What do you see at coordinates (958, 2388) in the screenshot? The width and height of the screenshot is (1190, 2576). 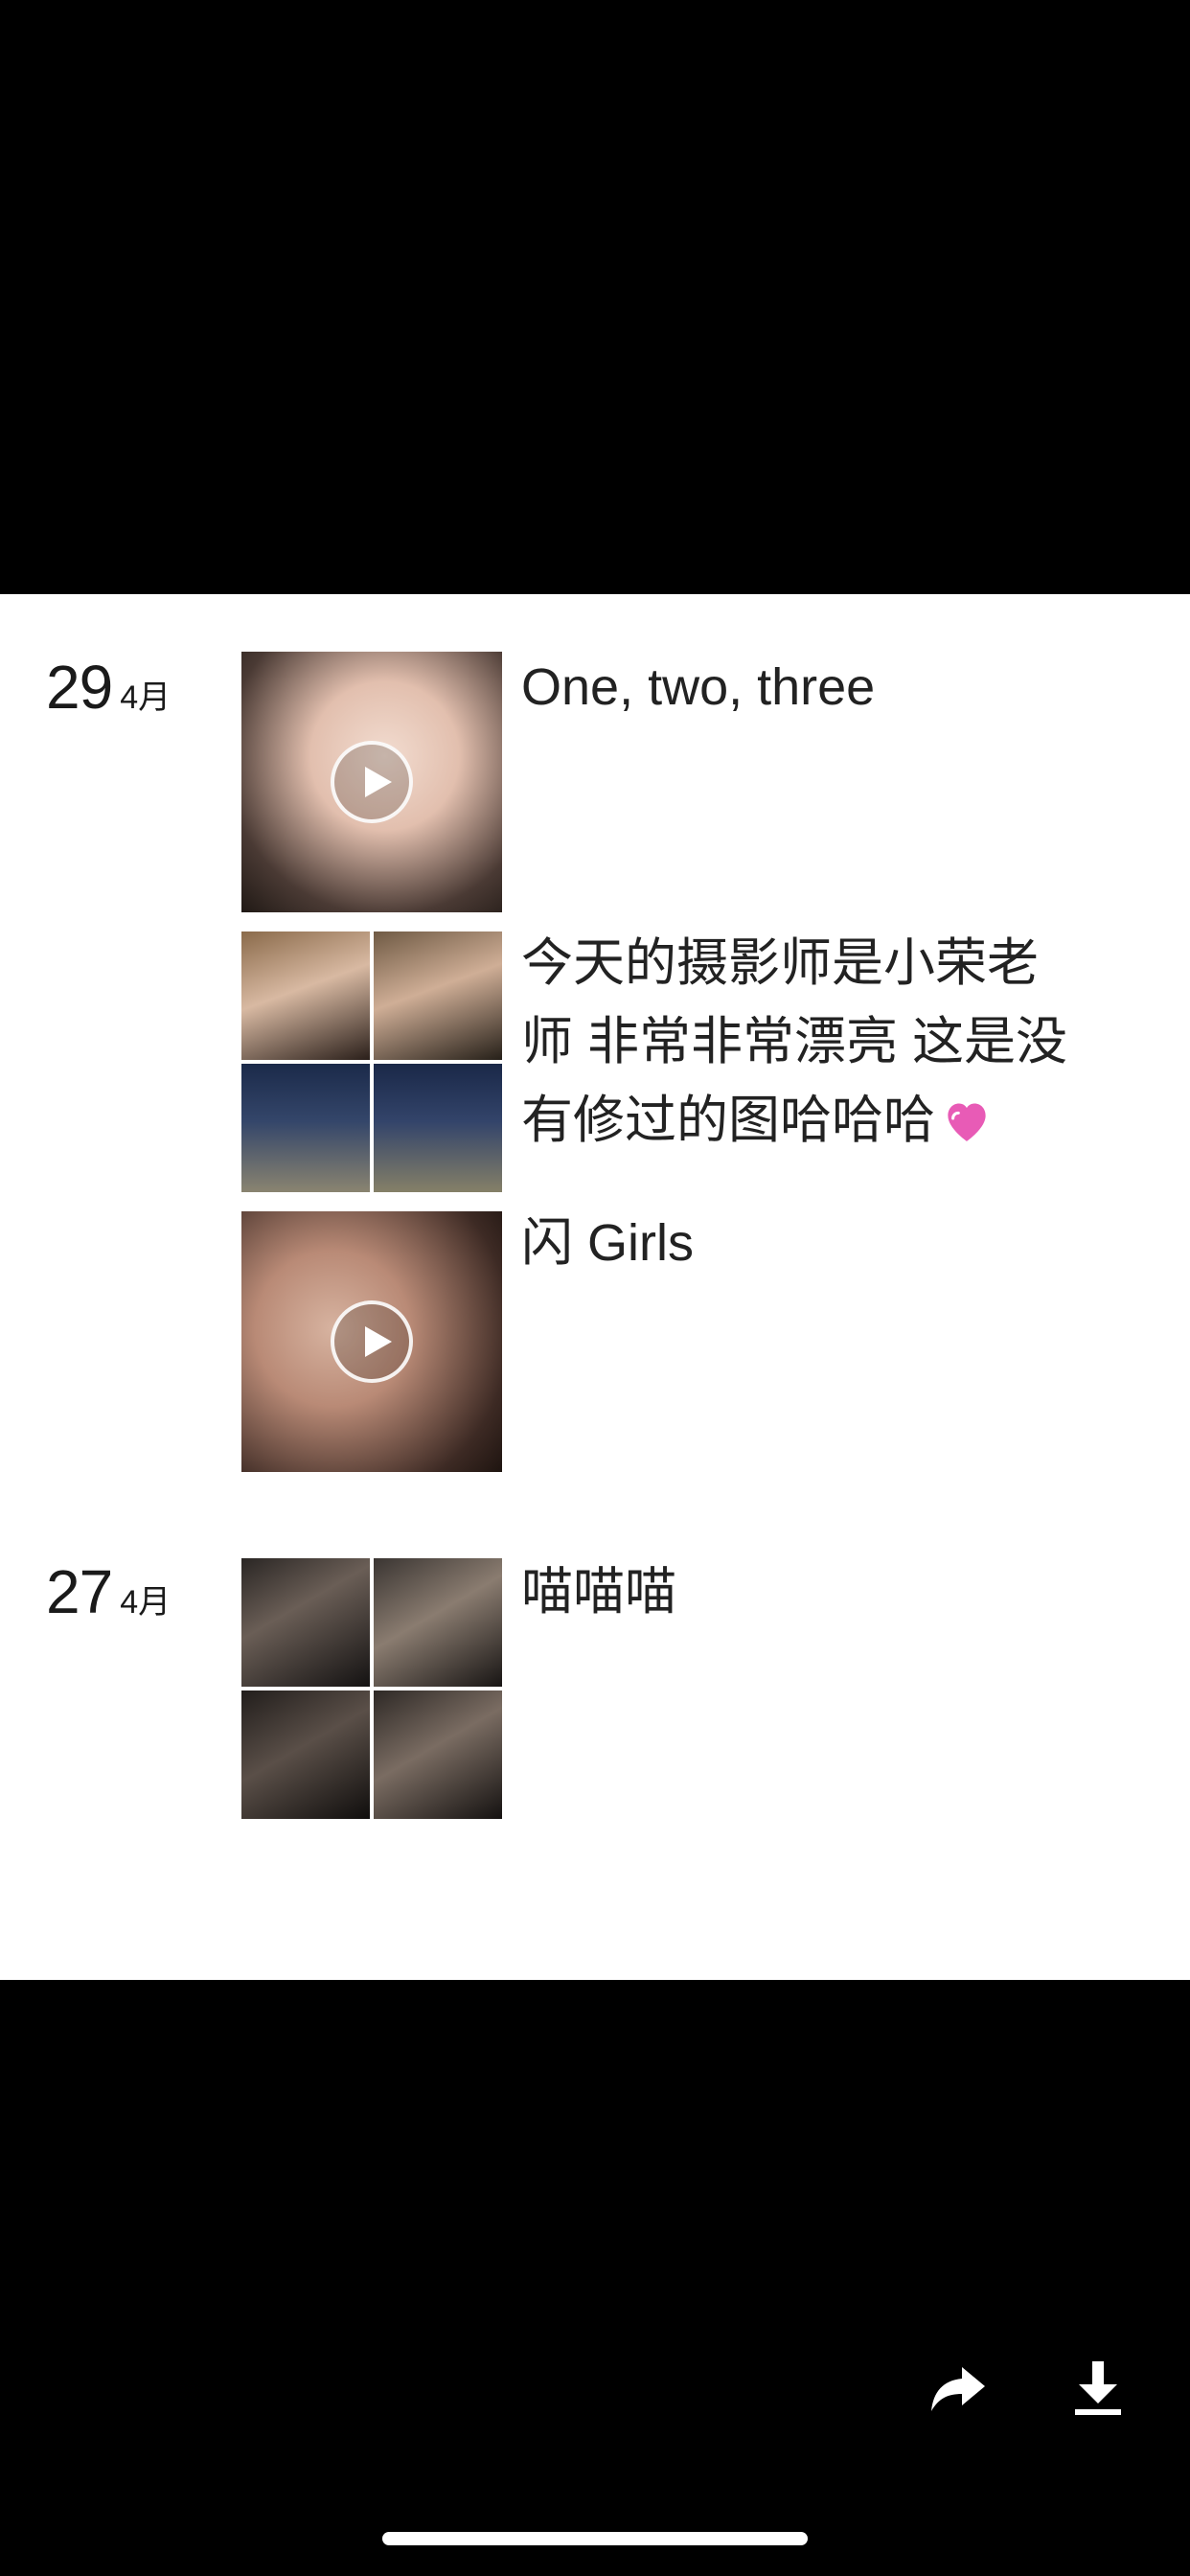 I see `share-icon` at bounding box center [958, 2388].